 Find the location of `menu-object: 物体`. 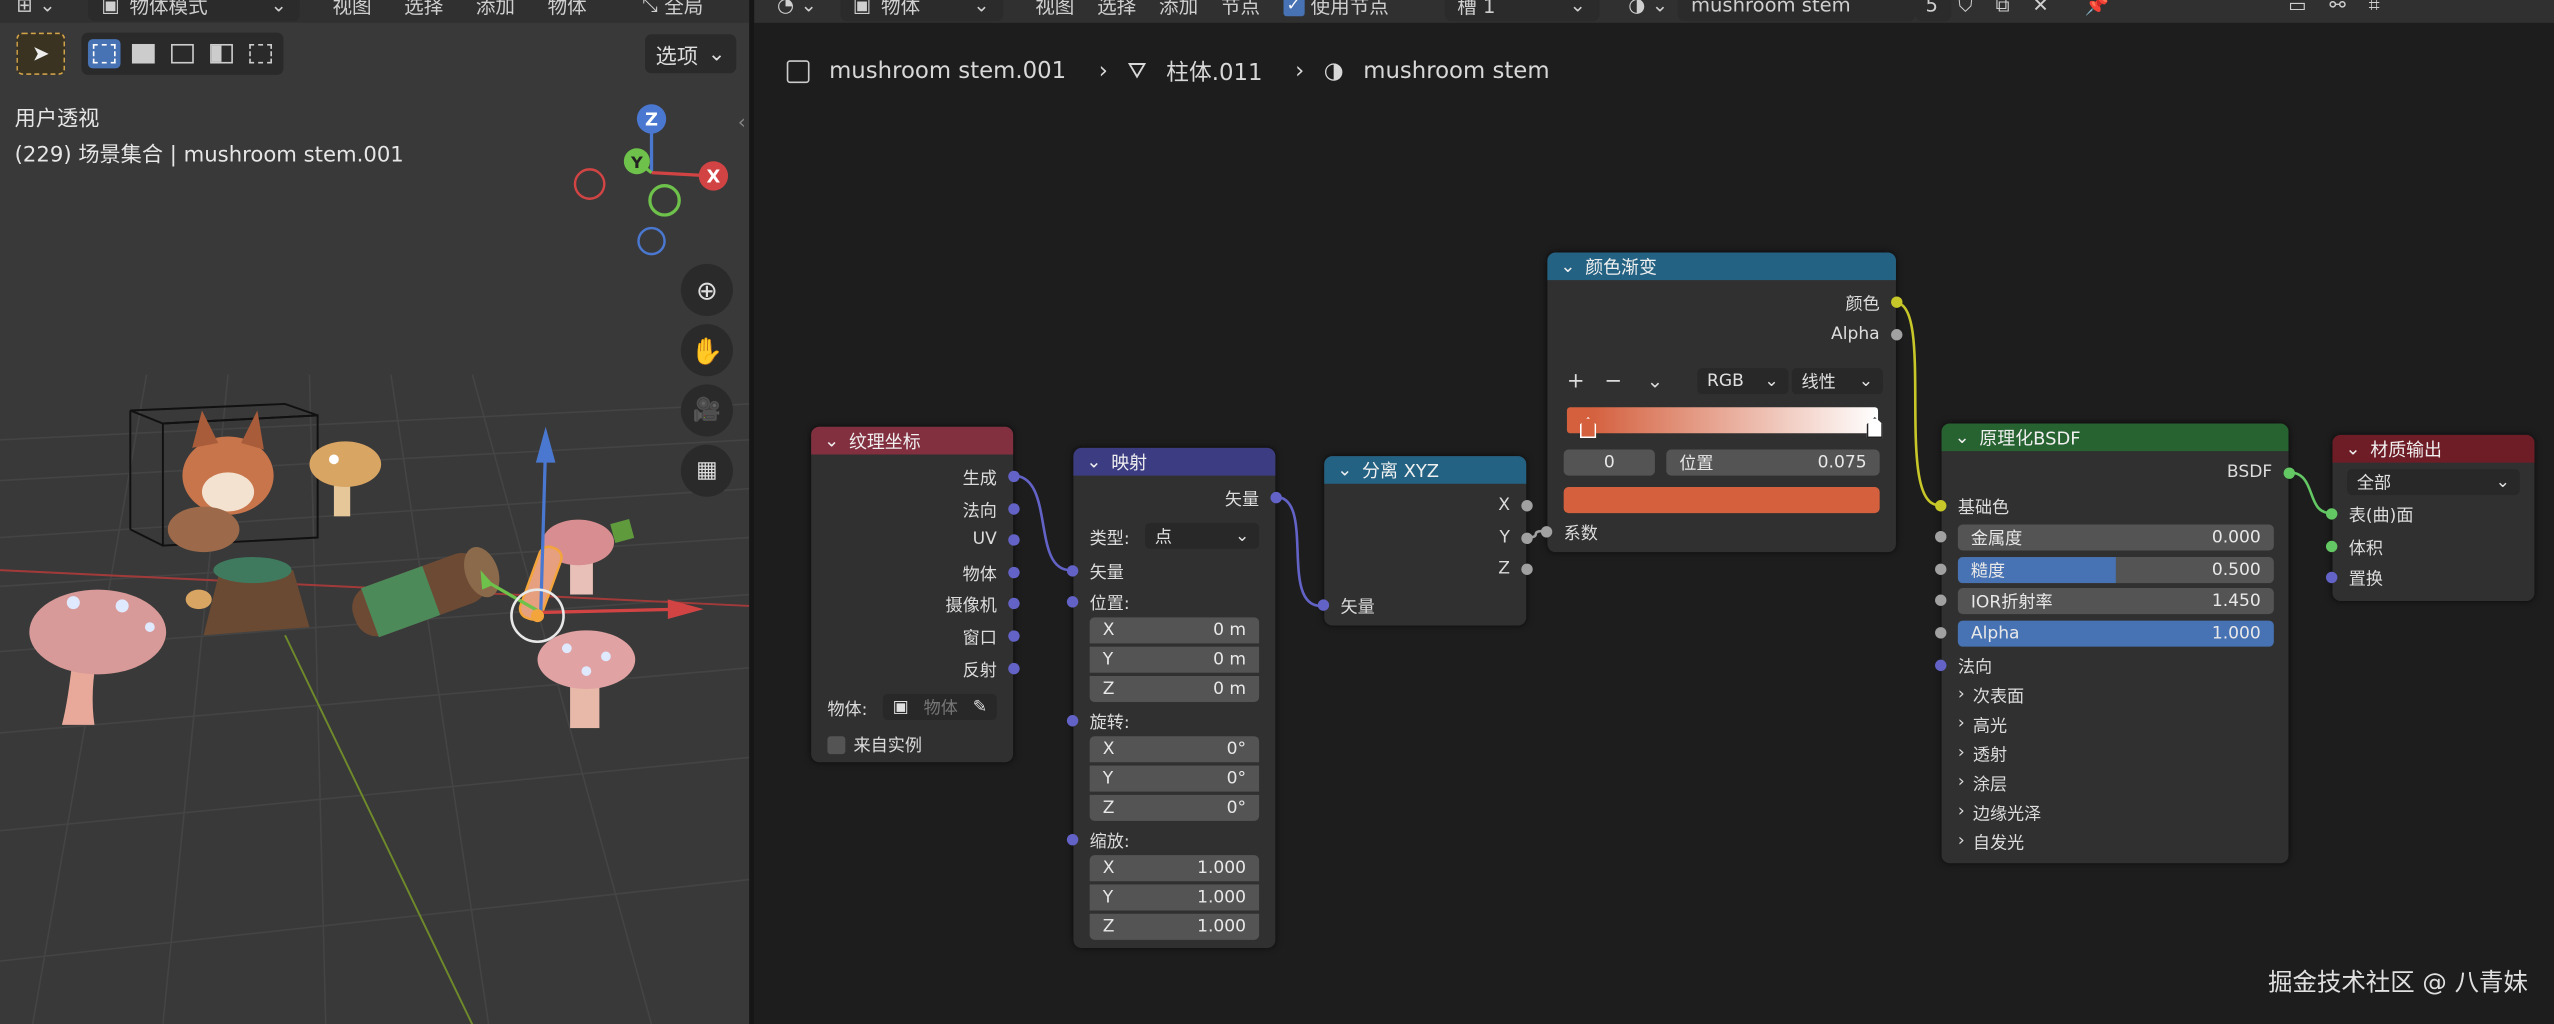

menu-object: 物体 is located at coordinates (567, 9).